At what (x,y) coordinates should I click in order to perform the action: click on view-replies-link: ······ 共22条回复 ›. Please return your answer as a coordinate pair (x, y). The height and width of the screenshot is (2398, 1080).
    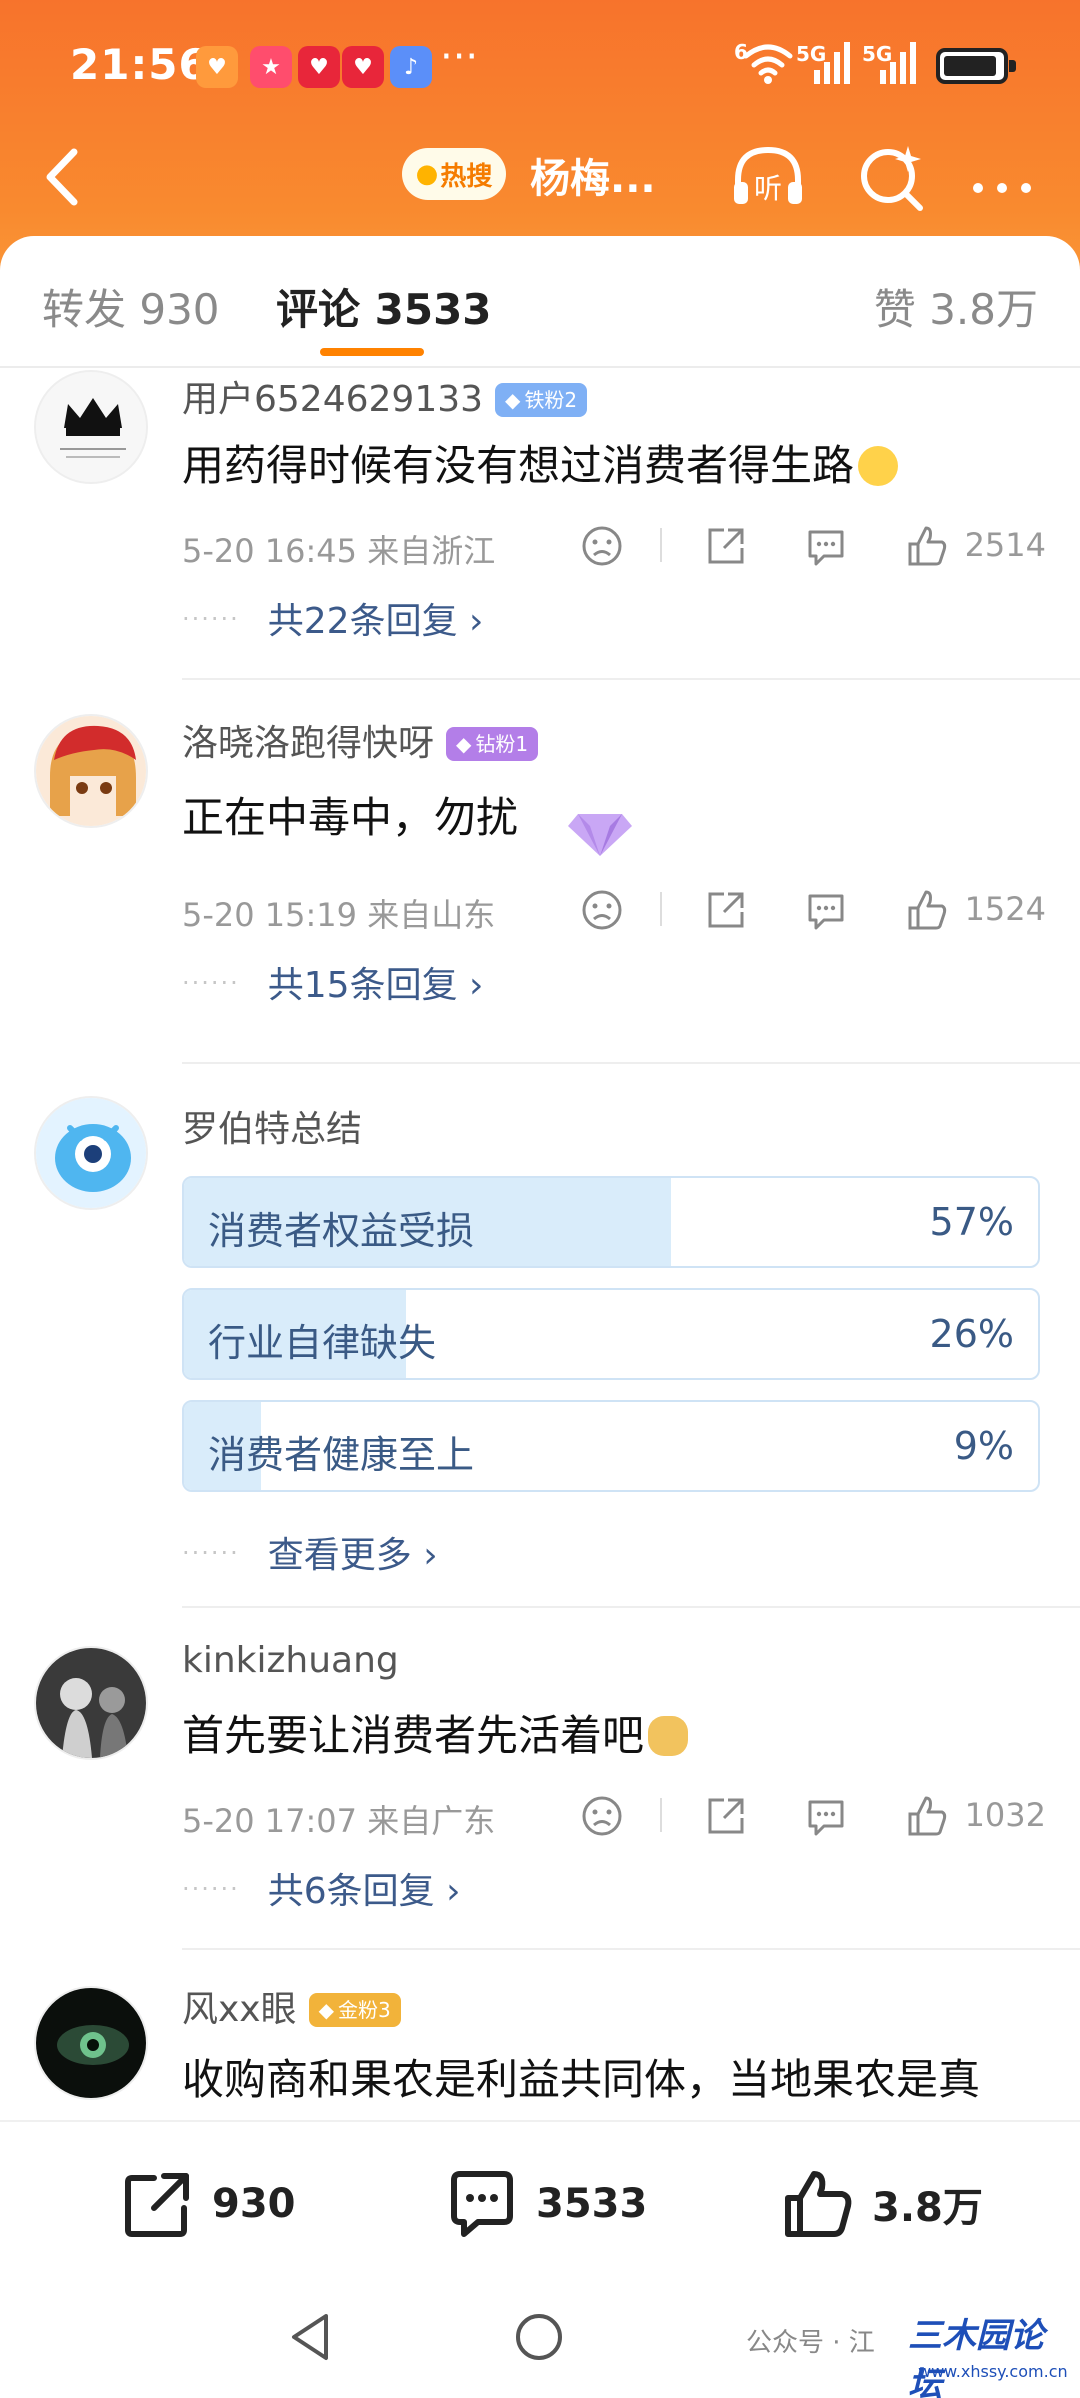
    Looking at the image, I should click on (332, 618).